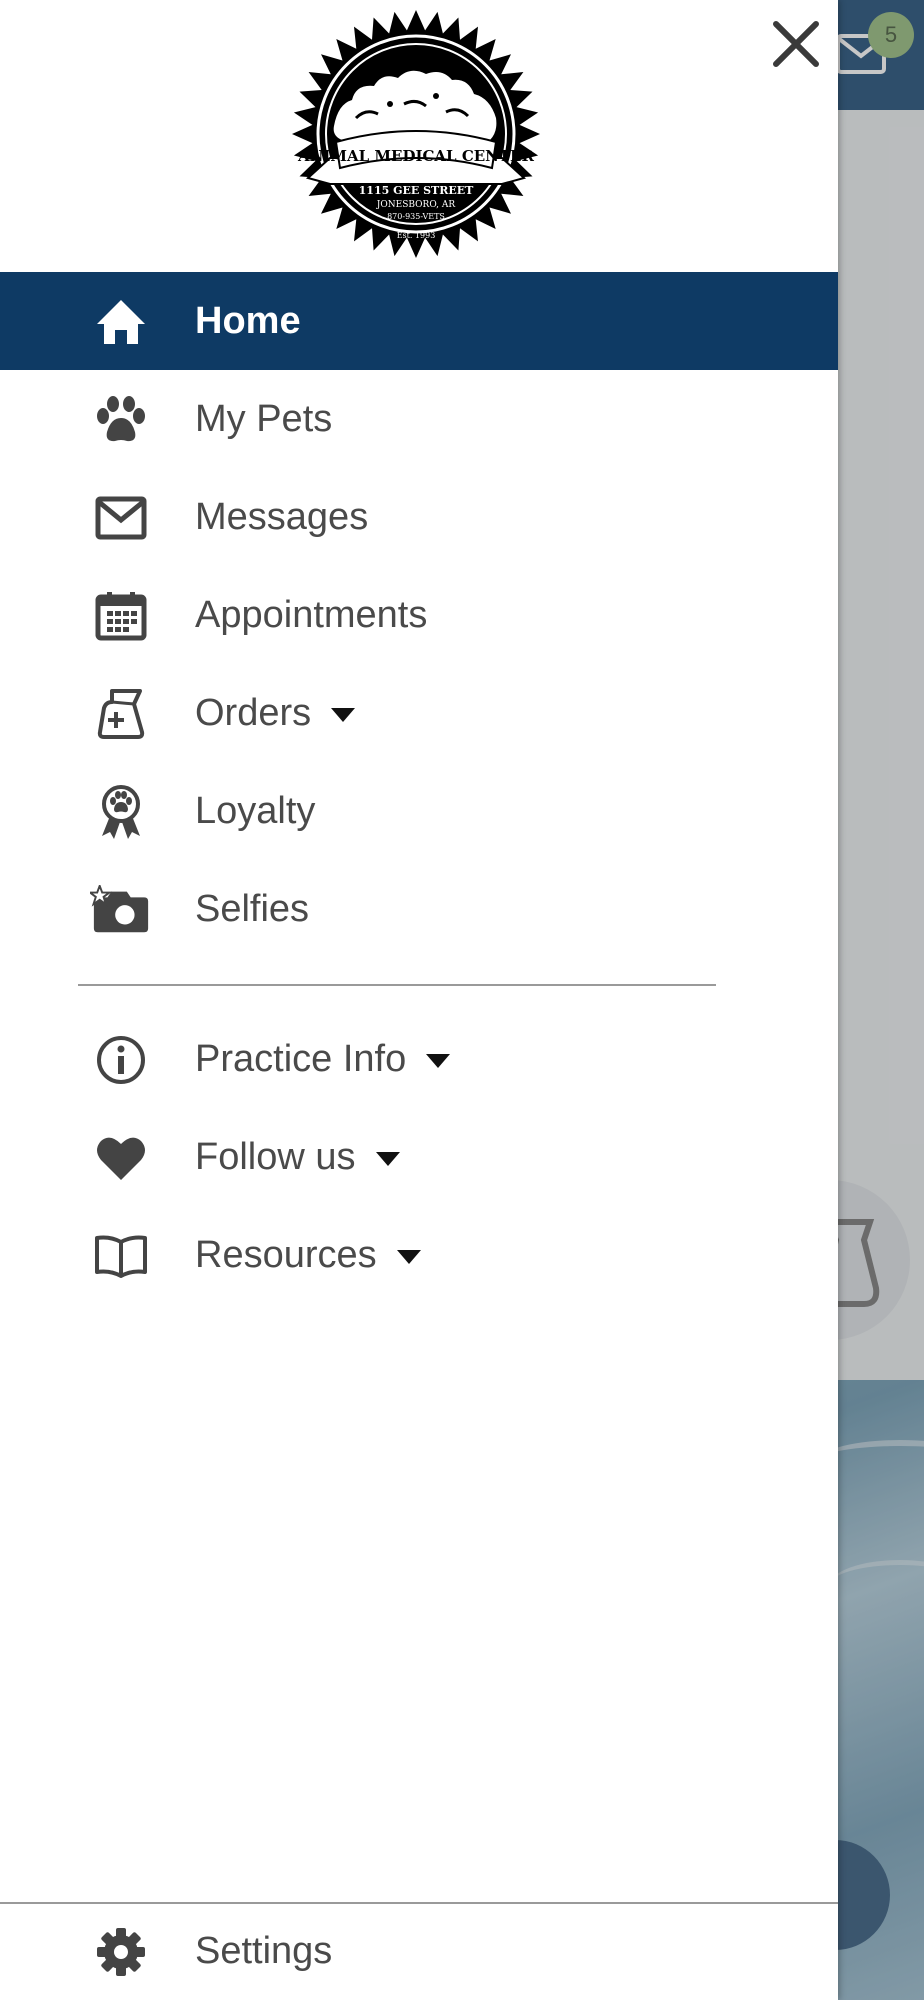 This screenshot has height=2000, width=924. Describe the element at coordinates (416, 190) in the screenshot. I see `logo-address-street: 1115 GEE STREET` at that location.